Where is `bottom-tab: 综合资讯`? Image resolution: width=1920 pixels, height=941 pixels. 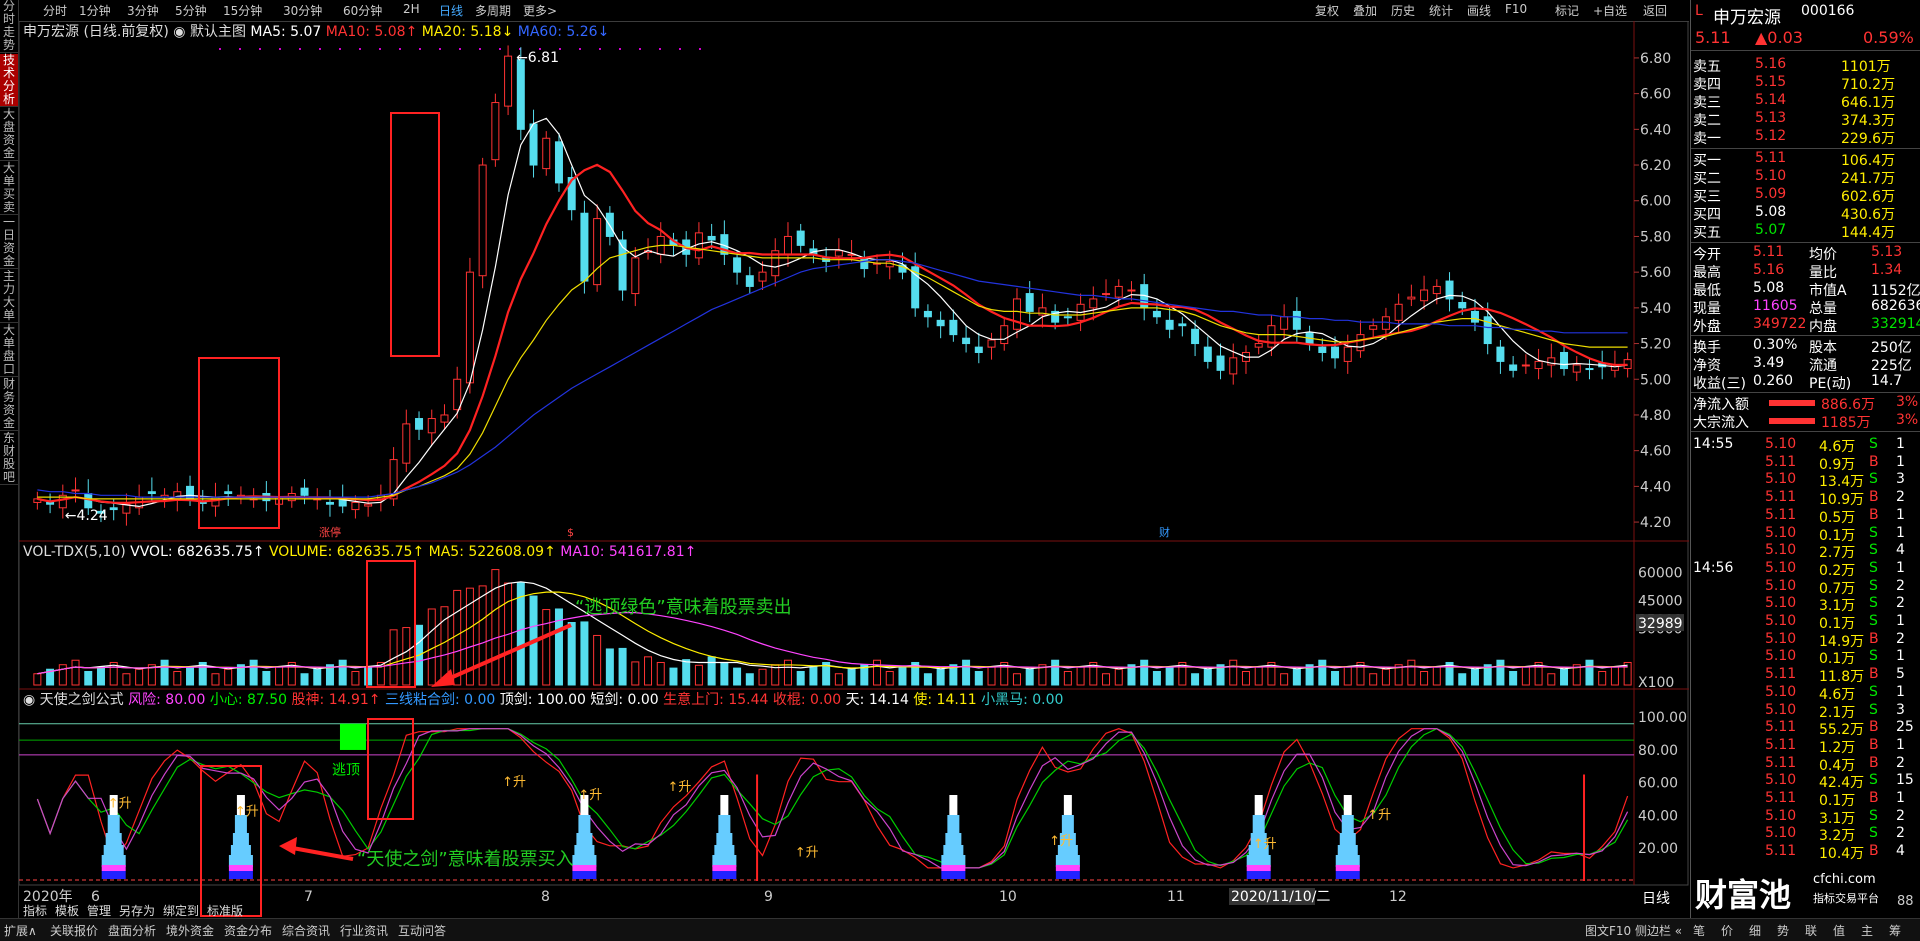 bottom-tab: 综合资讯 is located at coordinates (306, 930).